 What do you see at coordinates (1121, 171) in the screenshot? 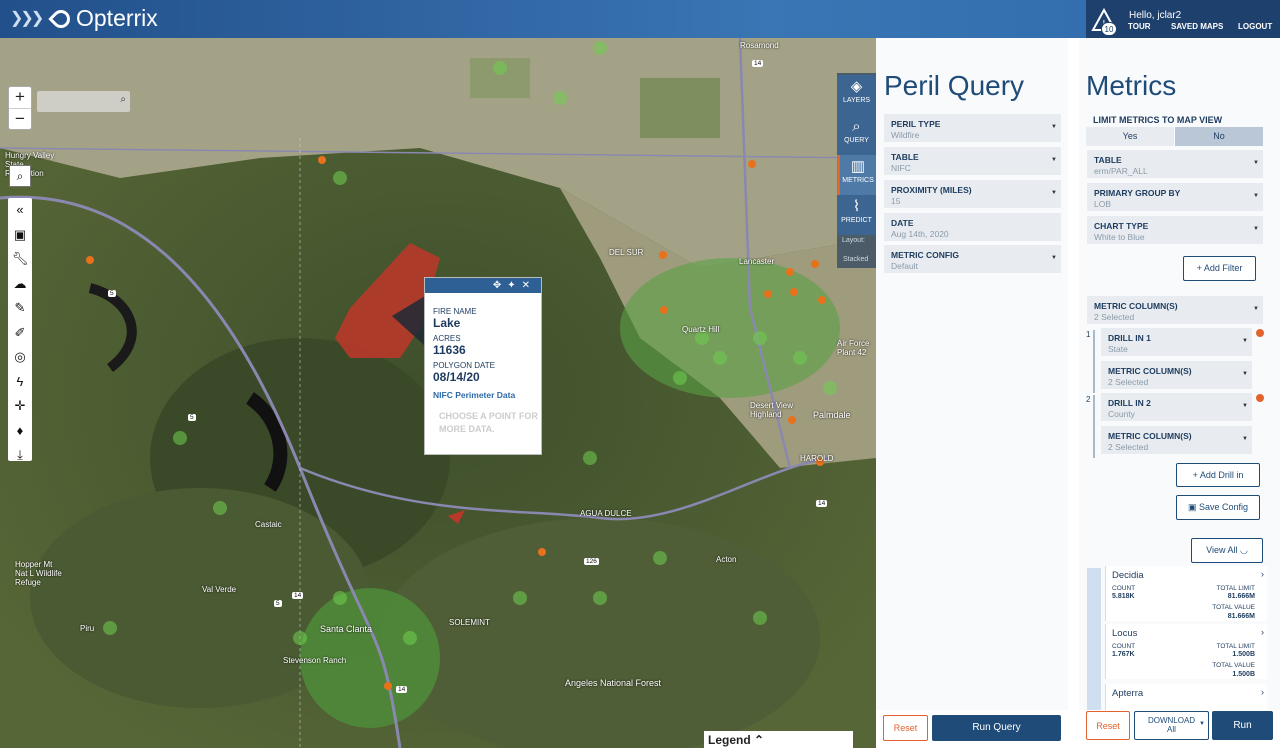
I see `field-value: erm/PAR_ALL` at bounding box center [1121, 171].